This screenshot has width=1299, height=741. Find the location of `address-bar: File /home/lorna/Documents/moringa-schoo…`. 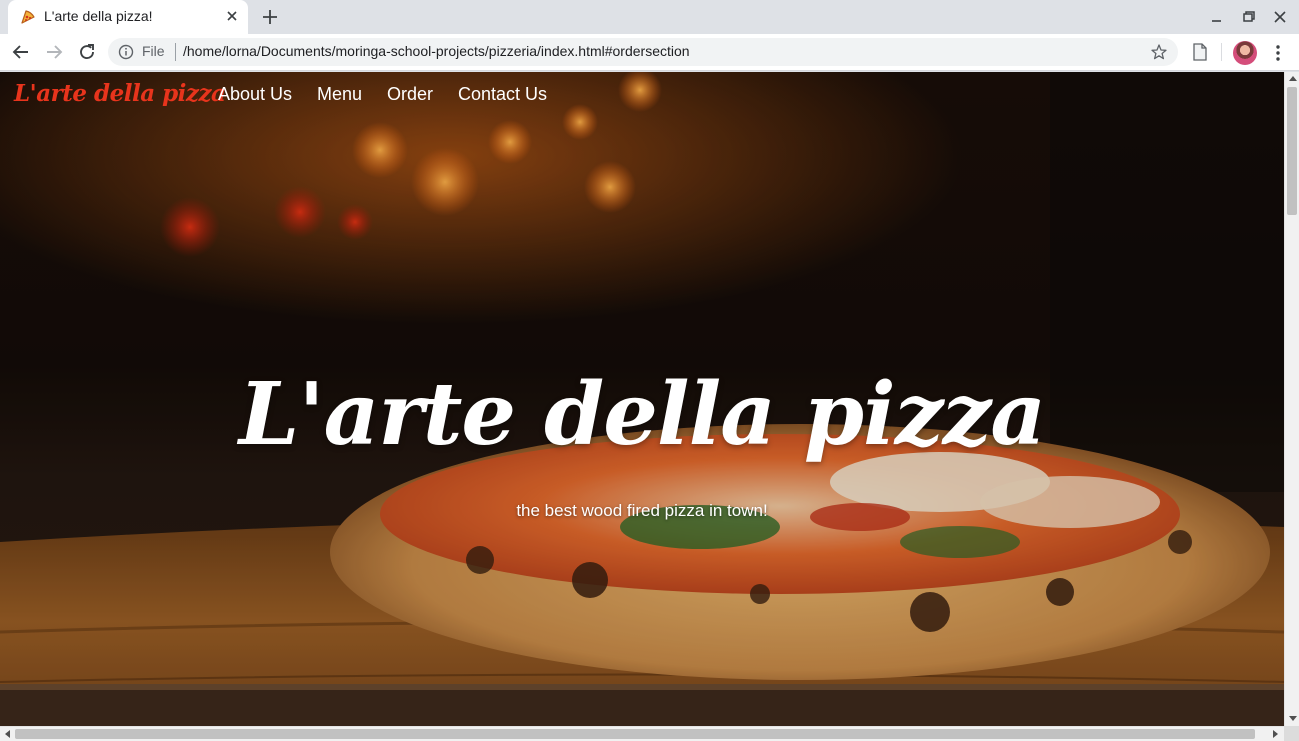

address-bar: File /home/lorna/Documents/moringa-schoo… is located at coordinates (643, 52).